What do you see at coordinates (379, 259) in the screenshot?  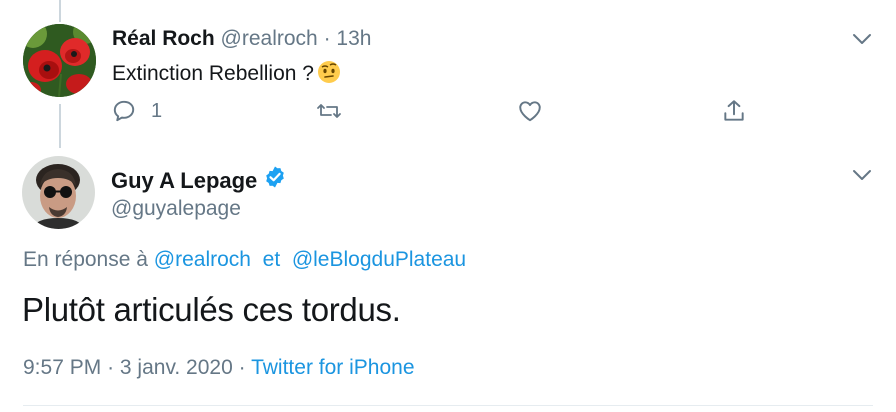 I see `mention-link: @leBlogduPlateau` at bounding box center [379, 259].